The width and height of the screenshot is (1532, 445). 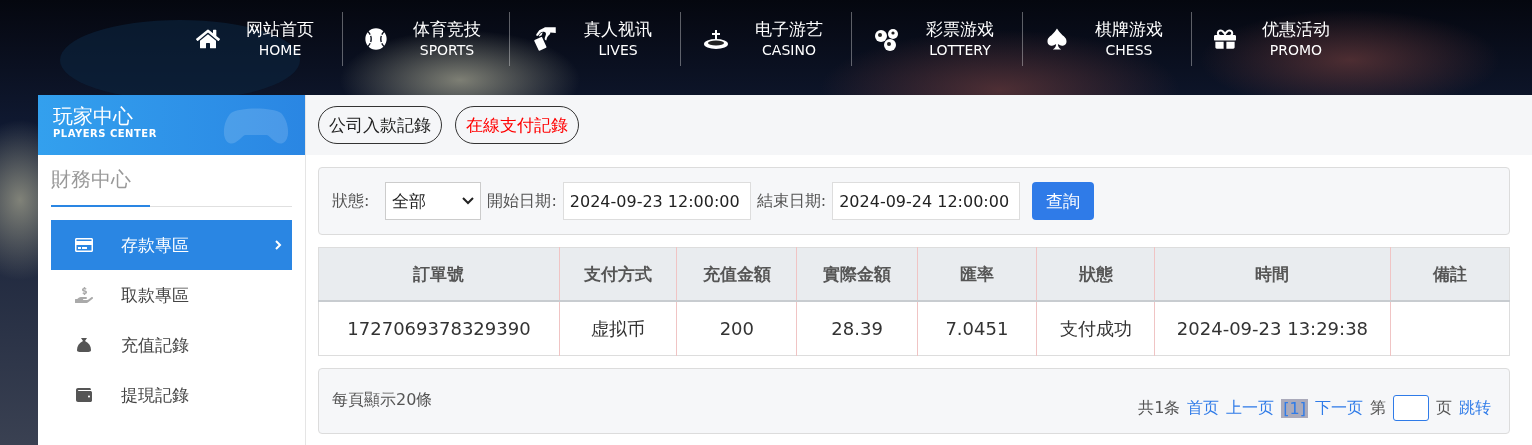 I want to click on table-cell: 7.0451, so click(x=977, y=328).